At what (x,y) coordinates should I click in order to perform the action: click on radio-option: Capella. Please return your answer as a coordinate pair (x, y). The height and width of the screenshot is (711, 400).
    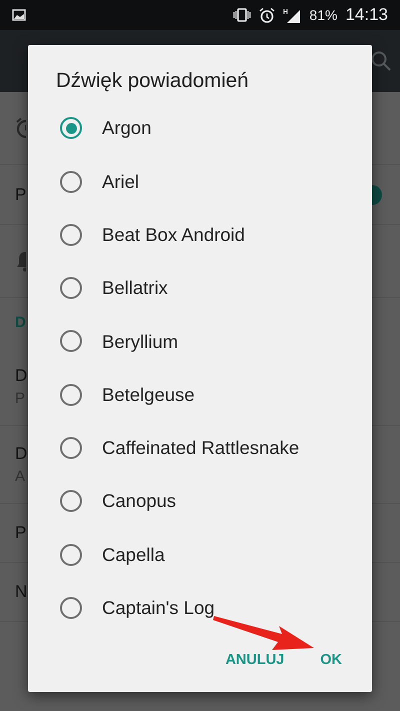
    Looking at the image, I should click on (200, 555).